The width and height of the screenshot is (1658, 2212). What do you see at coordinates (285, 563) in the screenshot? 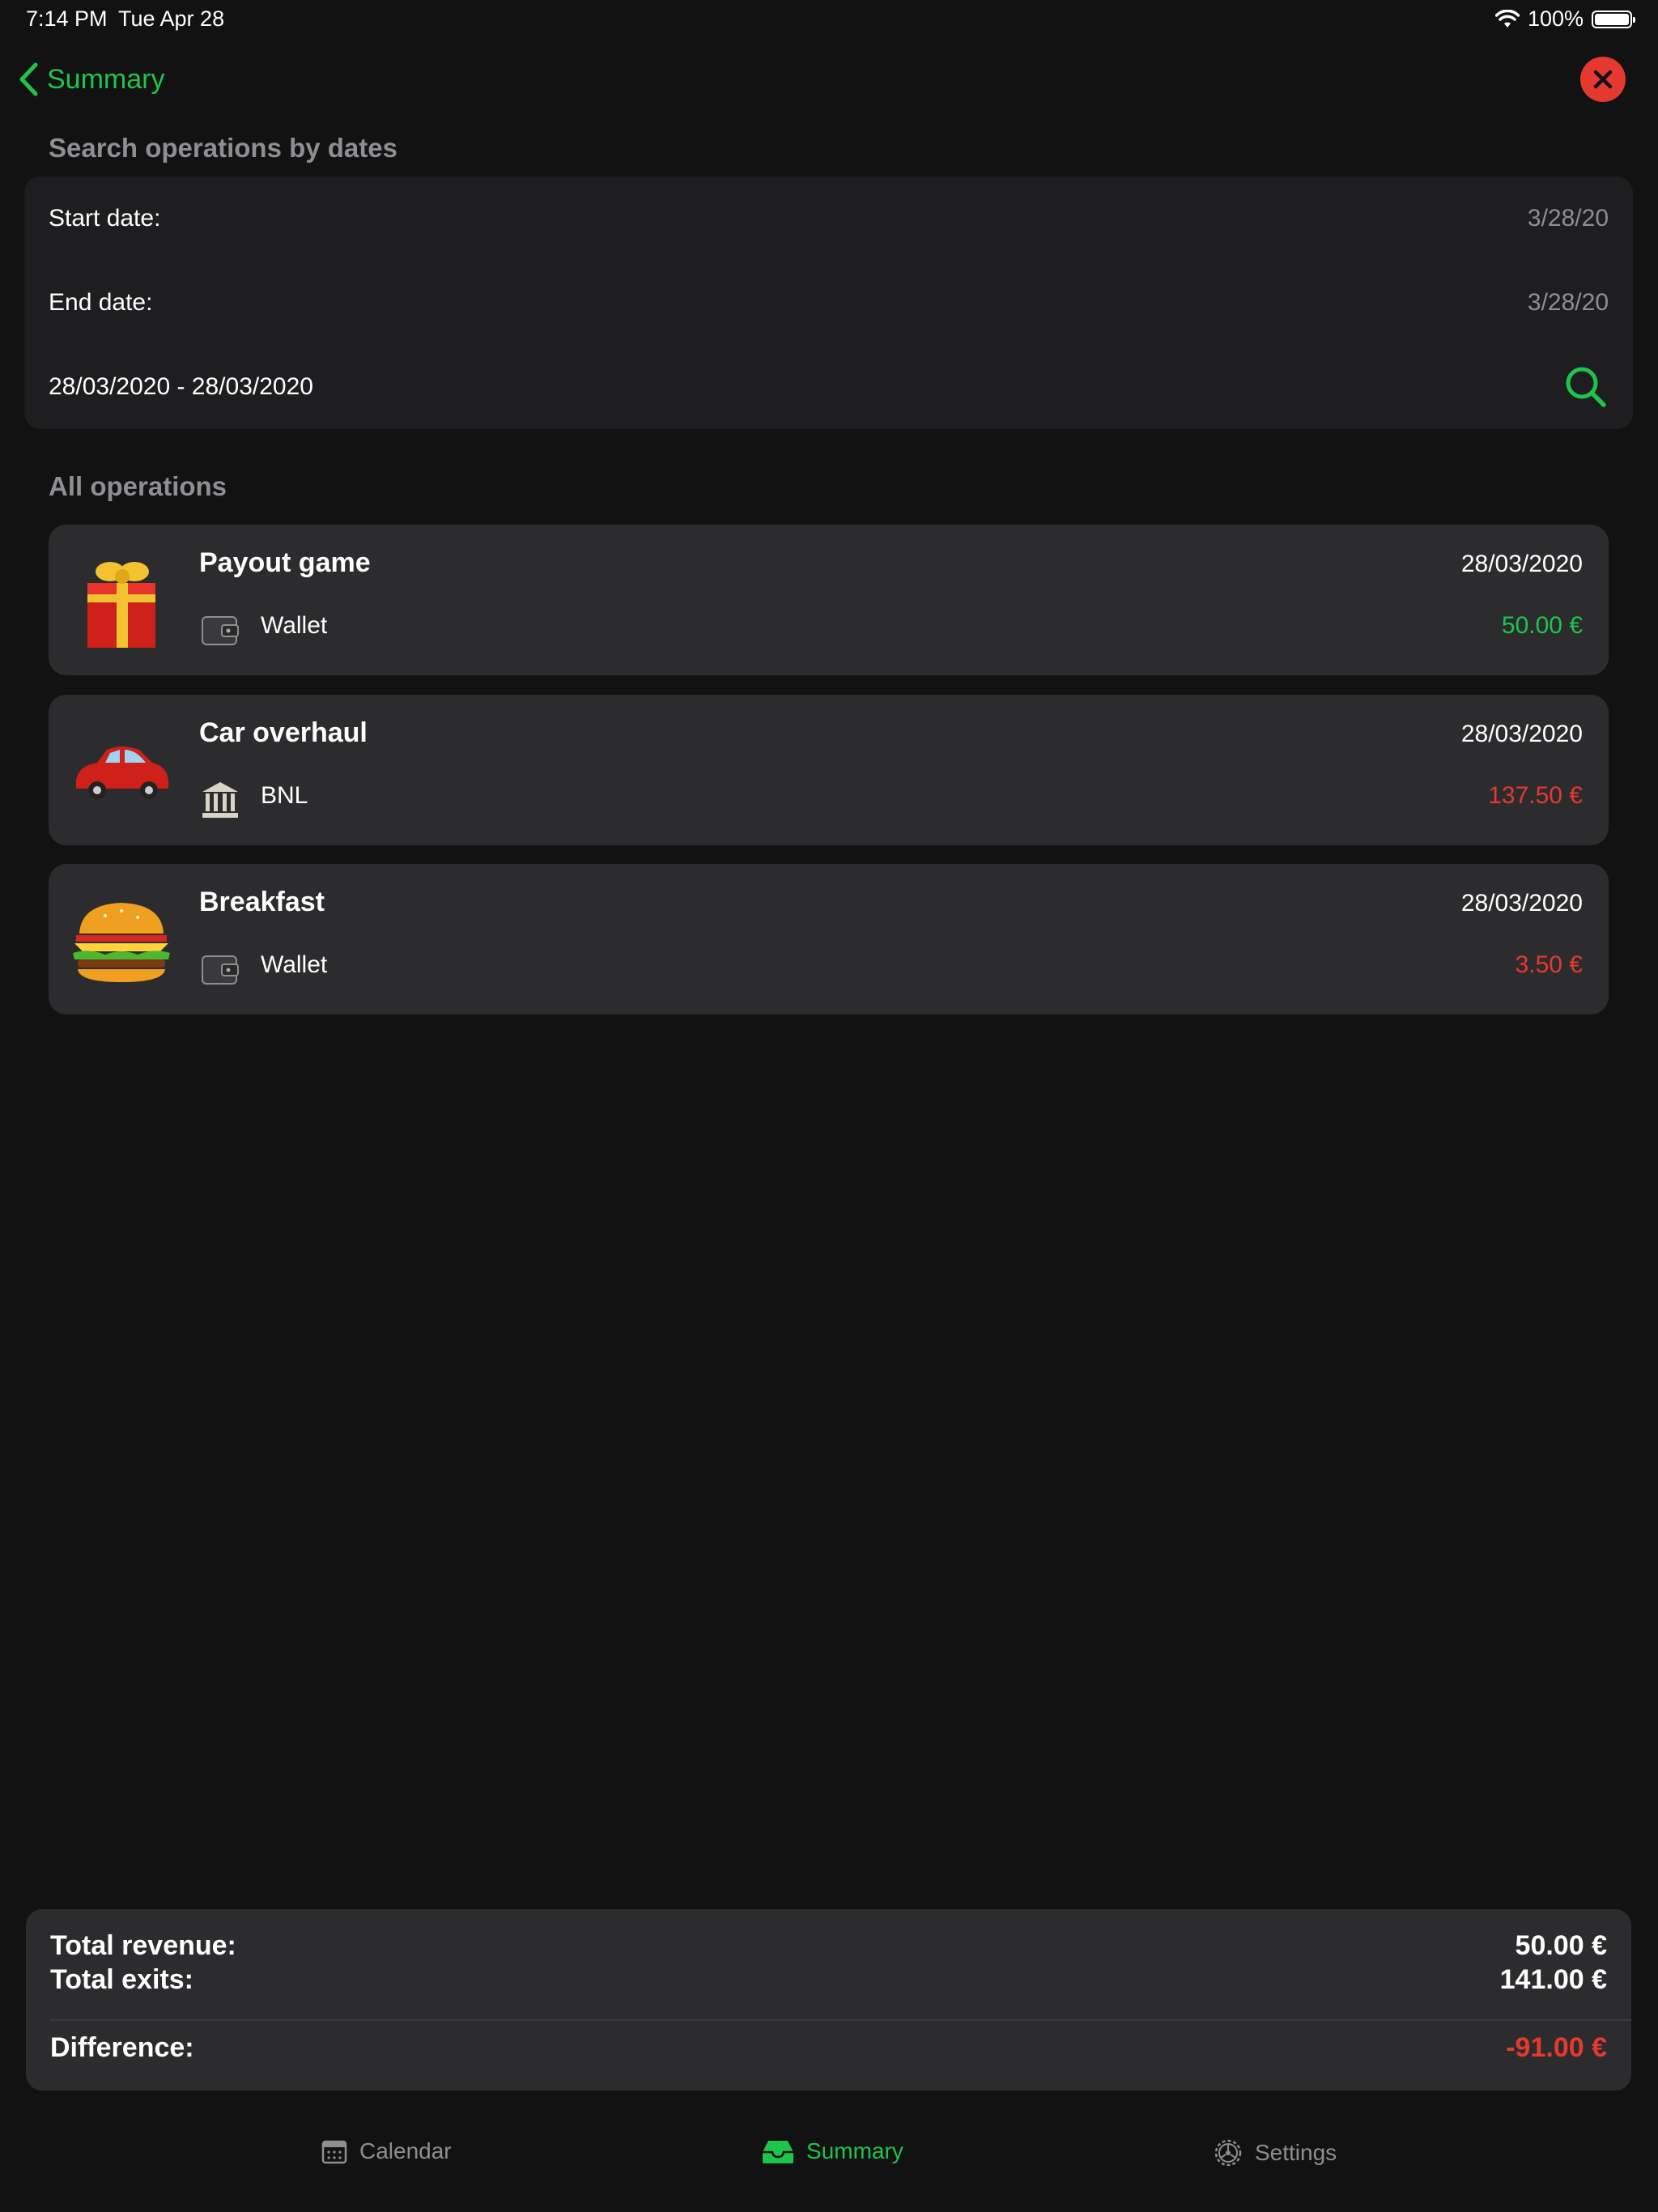
I see `operation-title: Payout game` at bounding box center [285, 563].